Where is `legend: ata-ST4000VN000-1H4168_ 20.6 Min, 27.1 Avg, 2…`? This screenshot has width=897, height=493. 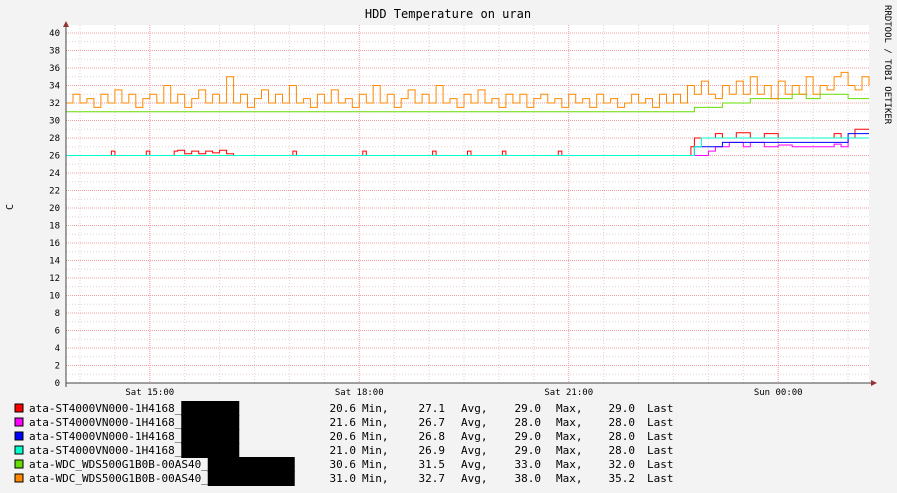 legend: ata-ST4000VN000-1H4168_ 20.6 Min, 27.1 Avg, 2… is located at coordinates (344, 443).